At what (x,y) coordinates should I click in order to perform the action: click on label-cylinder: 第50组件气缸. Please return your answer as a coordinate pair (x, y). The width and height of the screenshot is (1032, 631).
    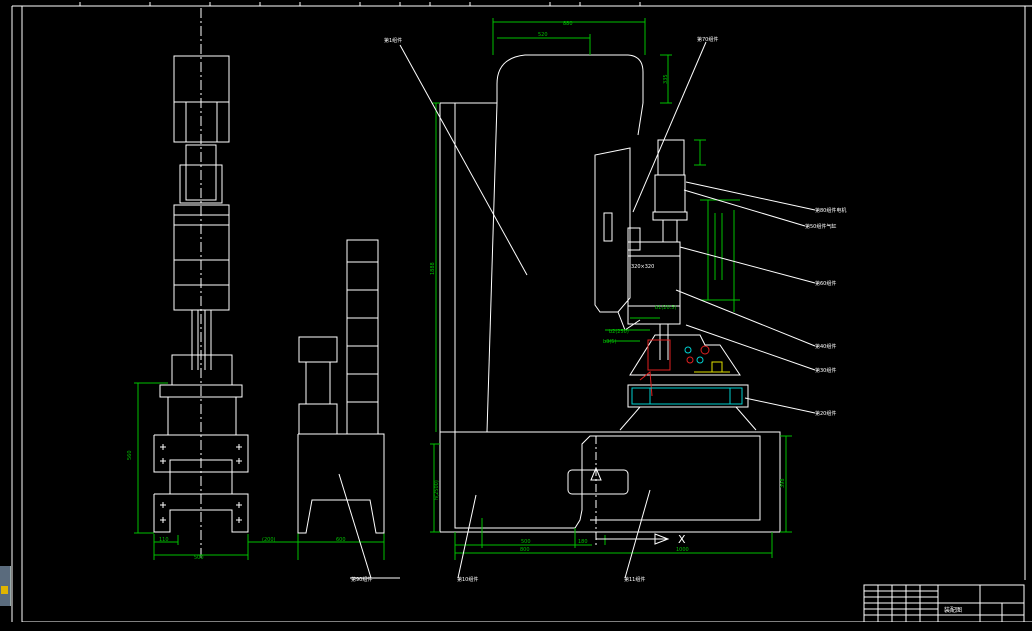
    Looking at the image, I should click on (820, 226).